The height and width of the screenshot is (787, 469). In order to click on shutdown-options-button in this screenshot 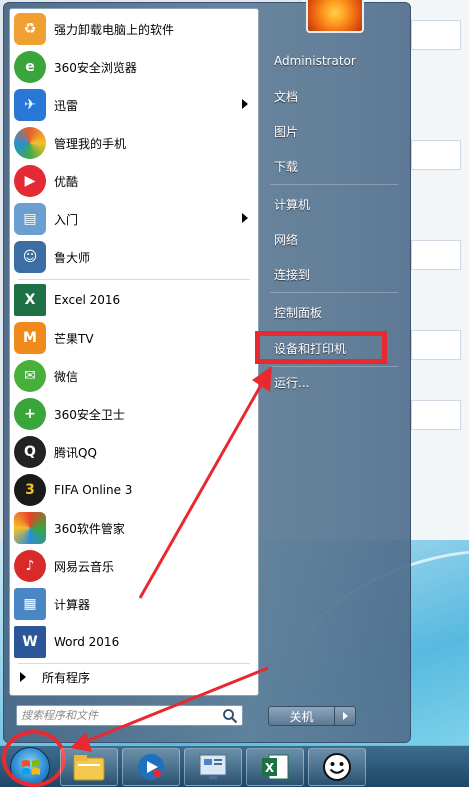, I will do `click(345, 716)`.